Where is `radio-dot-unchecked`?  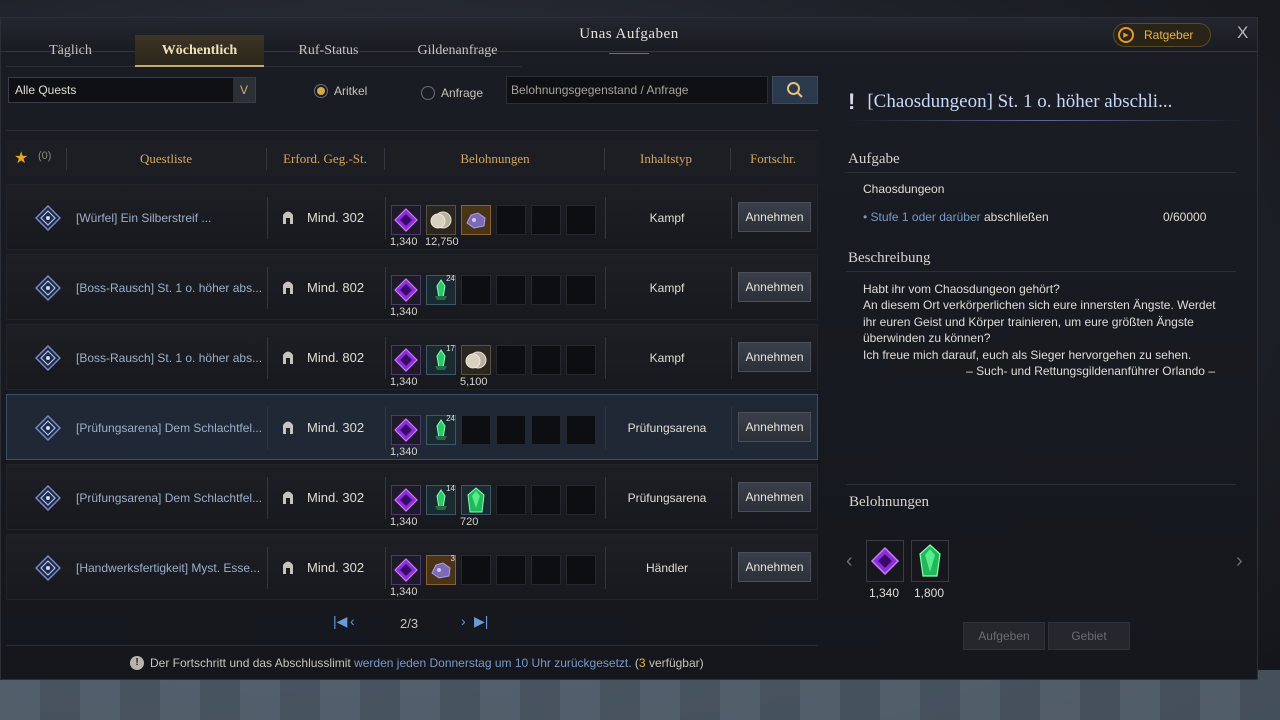 radio-dot-unchecked is located at coordinates (428, 93).